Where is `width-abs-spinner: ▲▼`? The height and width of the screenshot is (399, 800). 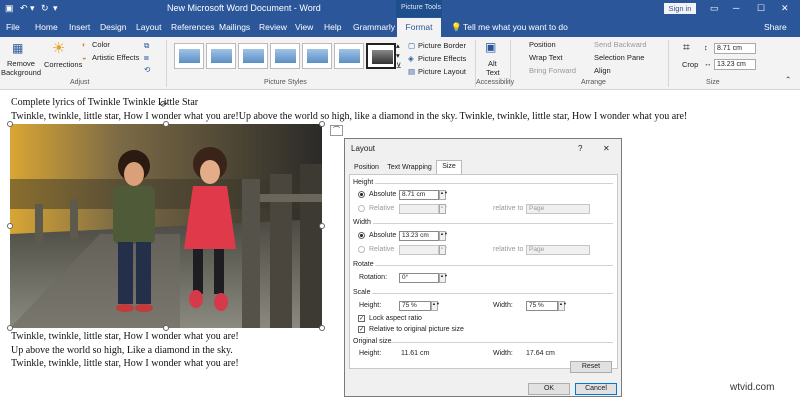 width-abs-spinner: ▲▼ is located at coordinates (443, 236).